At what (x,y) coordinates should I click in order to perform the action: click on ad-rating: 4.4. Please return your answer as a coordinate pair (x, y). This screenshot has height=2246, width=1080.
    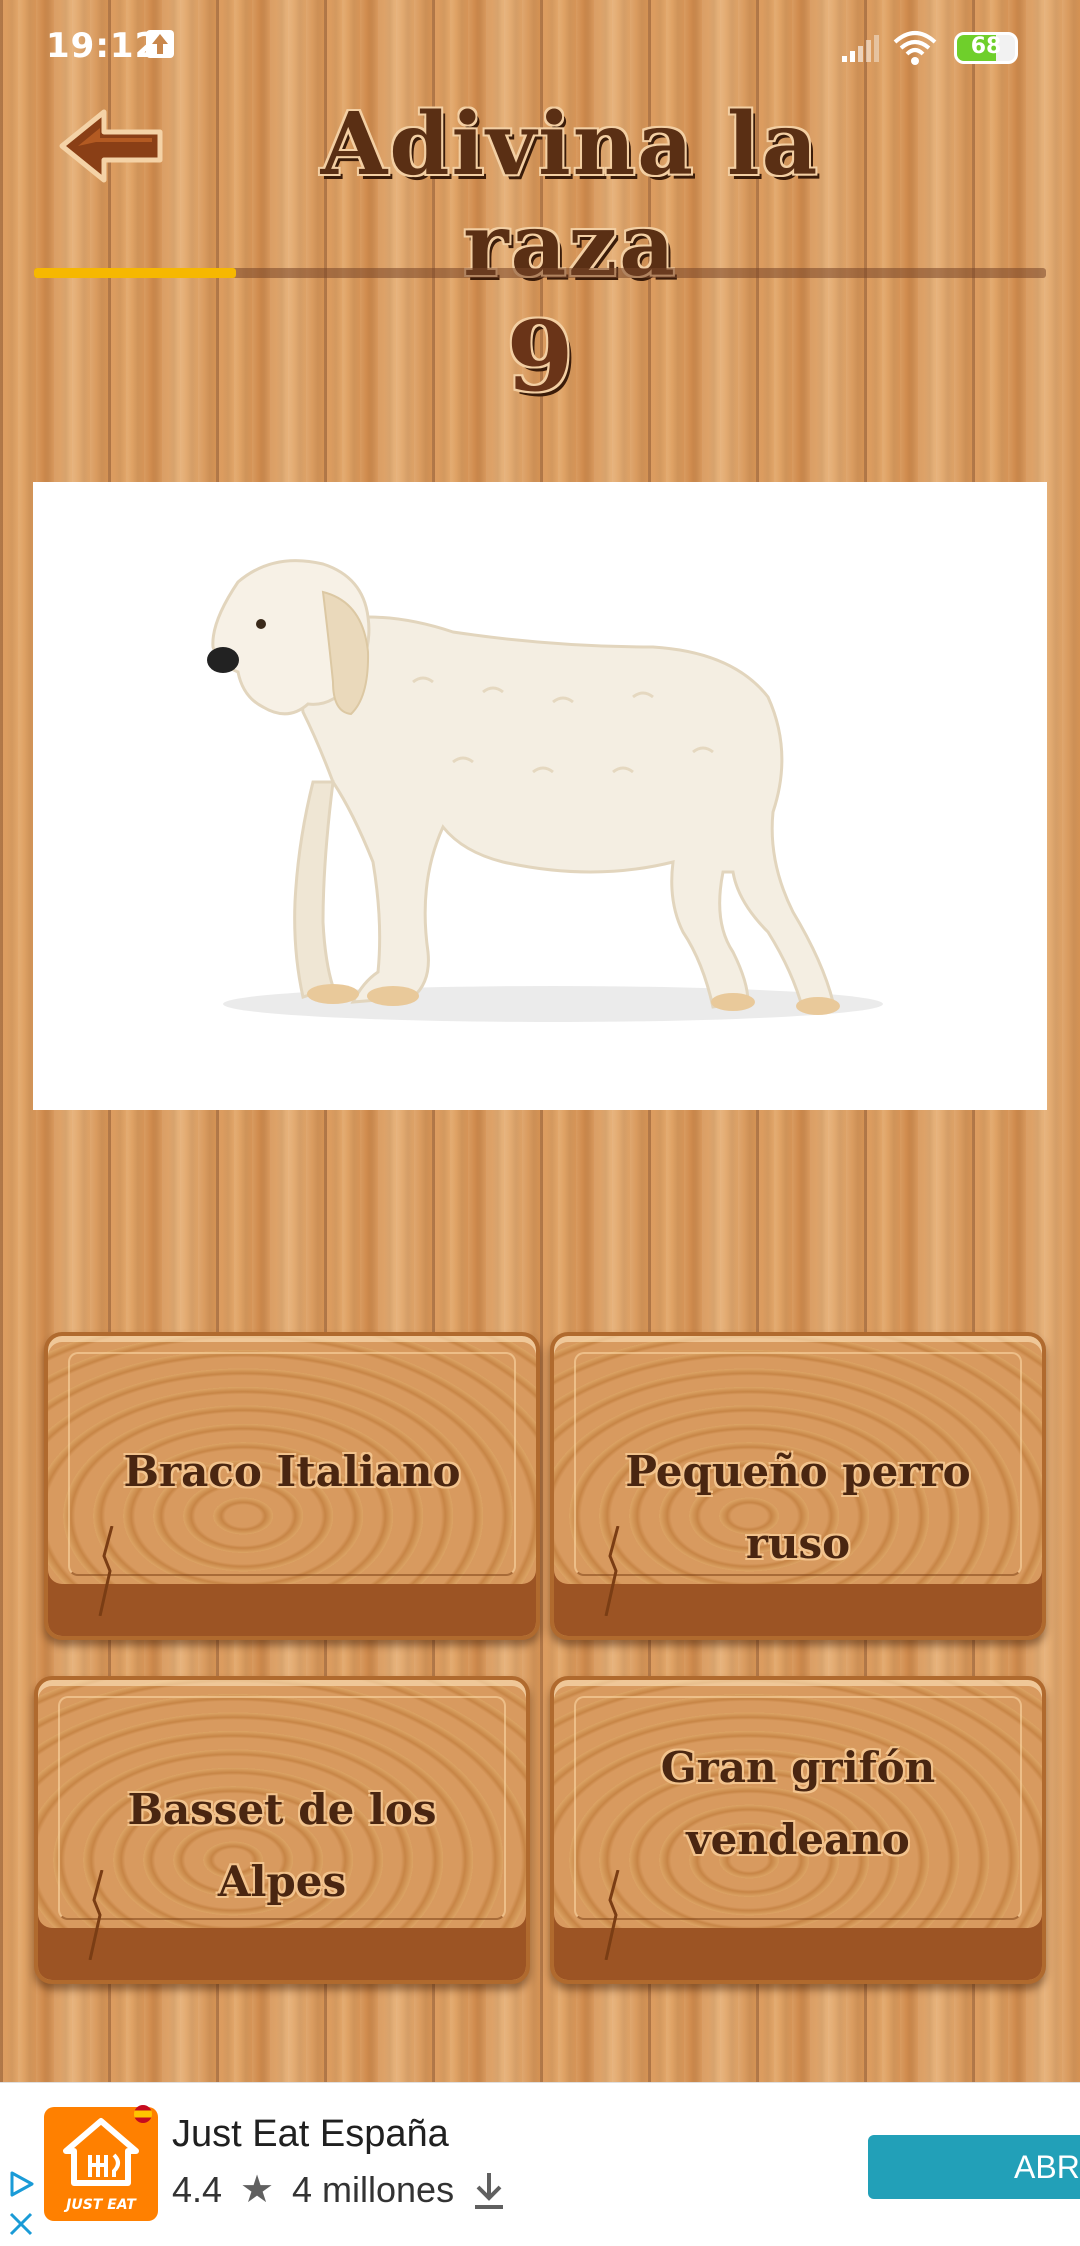
    Looking at the image, I should click on (197, 2189).